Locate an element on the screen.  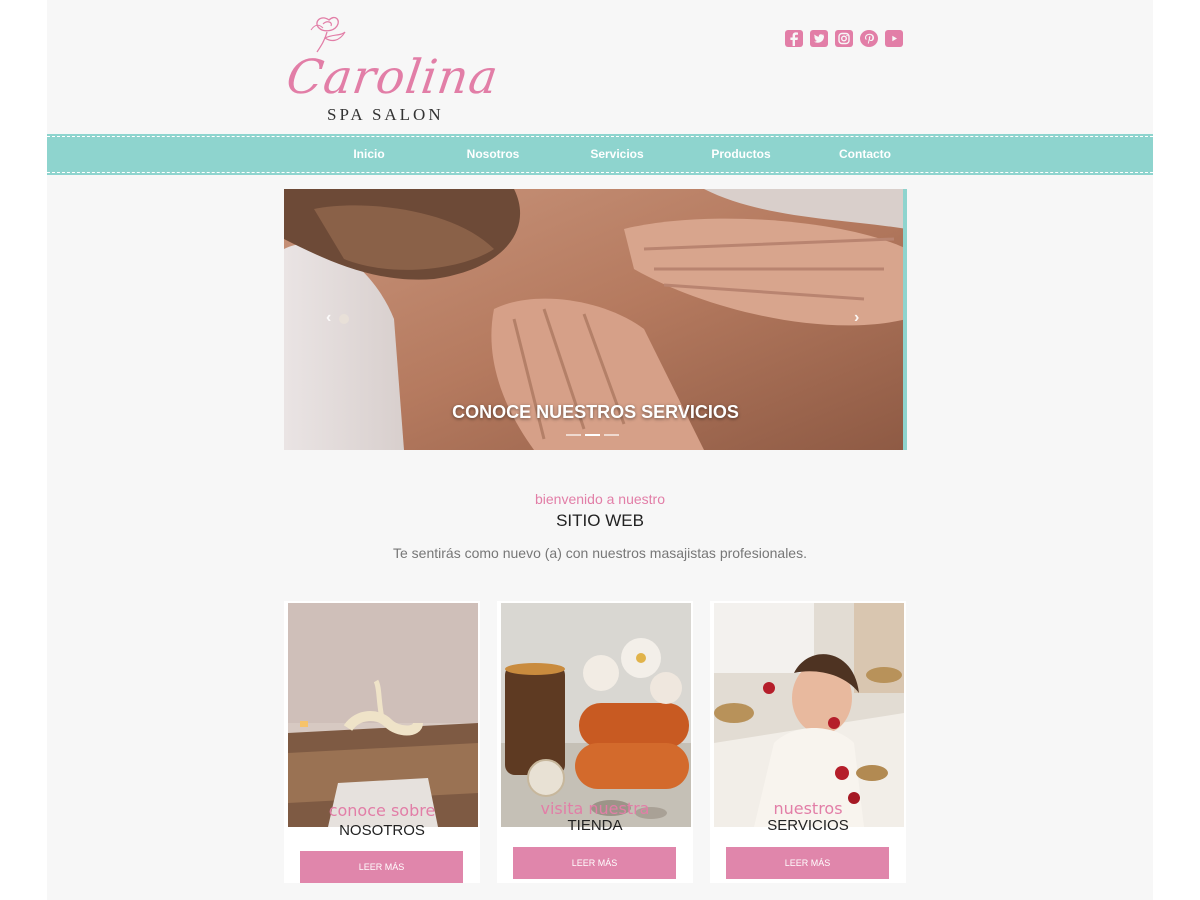
slider-caption: CONOCE NUESTROS SERVICIOS is located at coordinates (595, 412).